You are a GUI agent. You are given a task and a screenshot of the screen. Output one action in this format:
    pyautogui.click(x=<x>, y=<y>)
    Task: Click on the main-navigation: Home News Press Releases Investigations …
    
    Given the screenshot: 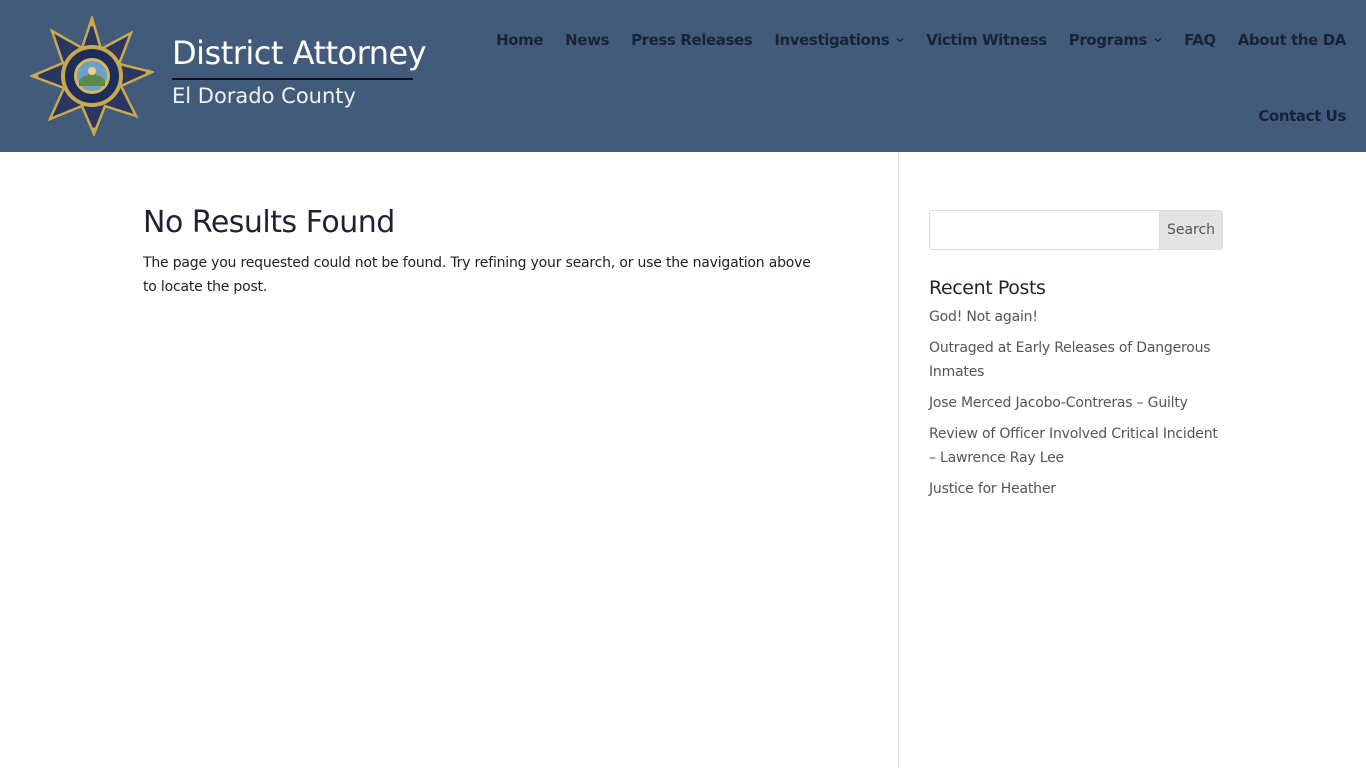 What is the action you would take?
    pyautogui.click(x=910, y=40)
    